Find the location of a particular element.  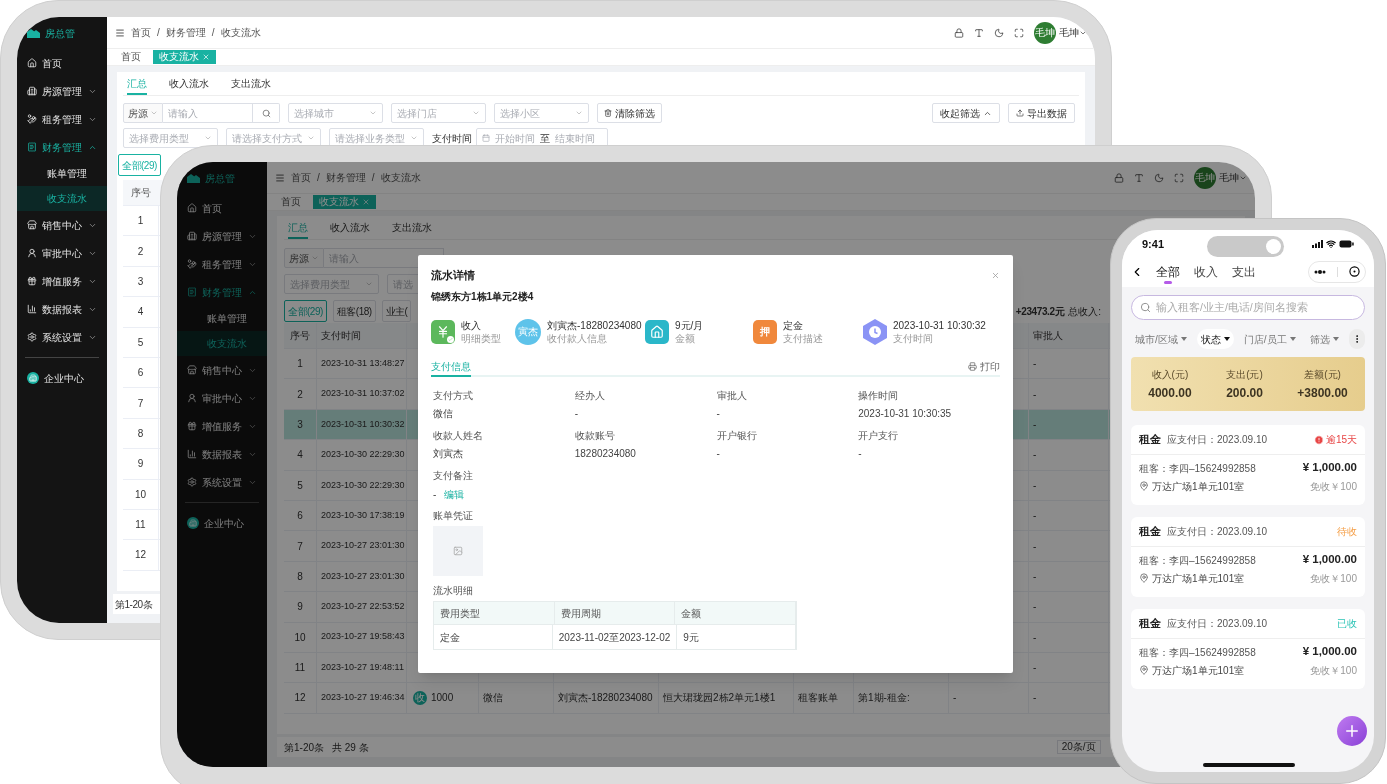

record-category: 租金 is located at coordinates (1150, 440).